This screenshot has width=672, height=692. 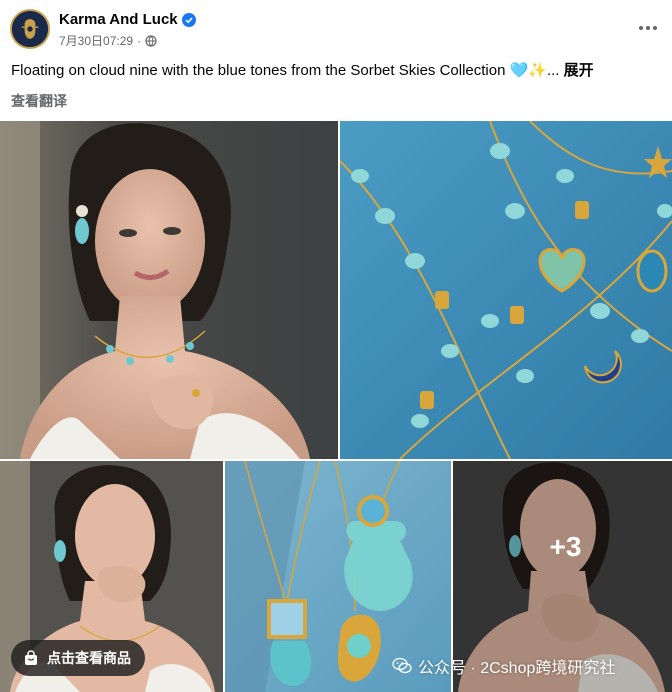 What do you see at coordinates (30, 29) in the screenshot?
I see `page-avatar` at bounding box center [30, 29].